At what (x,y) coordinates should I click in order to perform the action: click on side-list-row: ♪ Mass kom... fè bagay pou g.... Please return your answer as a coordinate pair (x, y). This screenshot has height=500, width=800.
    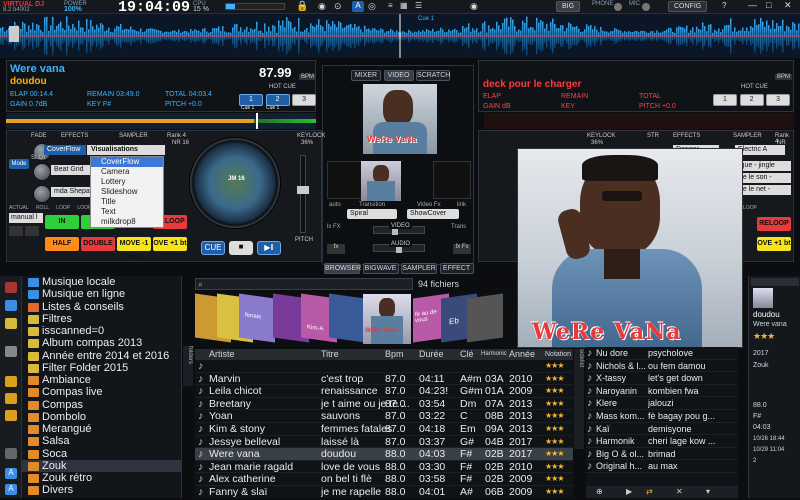
    Looking at the image, I should click on (662, 416).